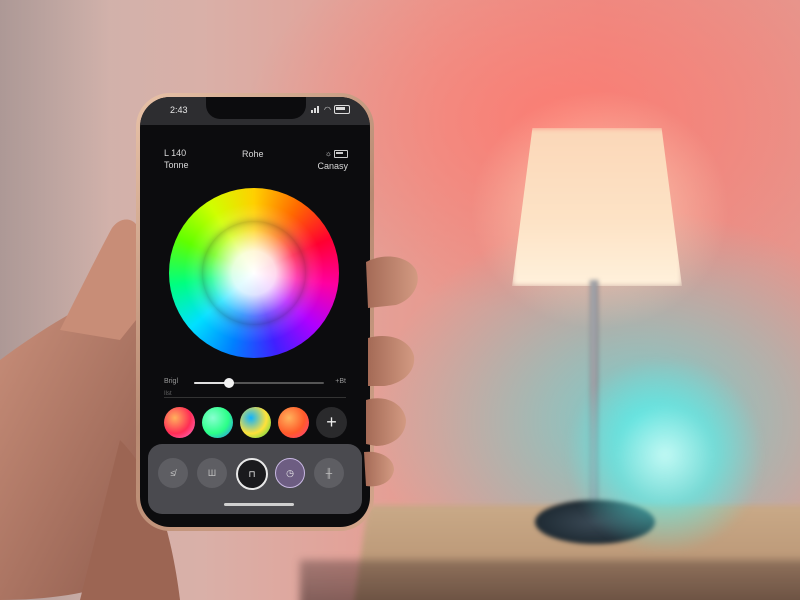 Image resolution: width=800 pixels, height=600 pixels. What do you see at coordinates (293, 422) in the screenshot?
I see `preset-orange-pink` at bounding box center [293, 422].